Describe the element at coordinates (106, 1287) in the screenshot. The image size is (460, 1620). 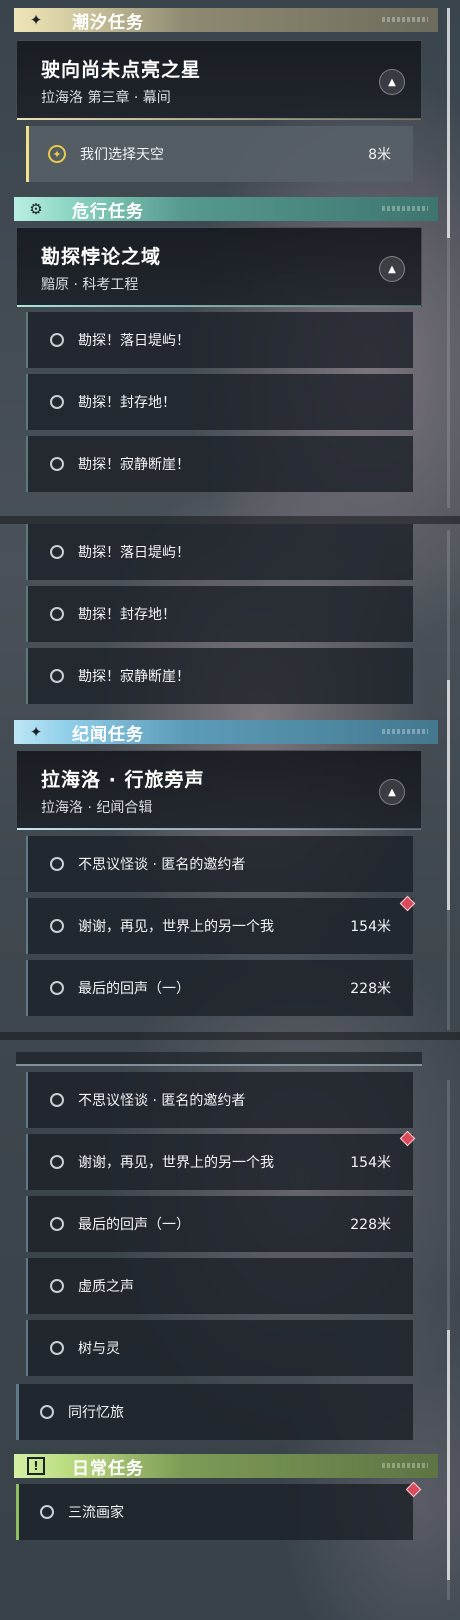
I see `task-label: 虚质之声` at that location.